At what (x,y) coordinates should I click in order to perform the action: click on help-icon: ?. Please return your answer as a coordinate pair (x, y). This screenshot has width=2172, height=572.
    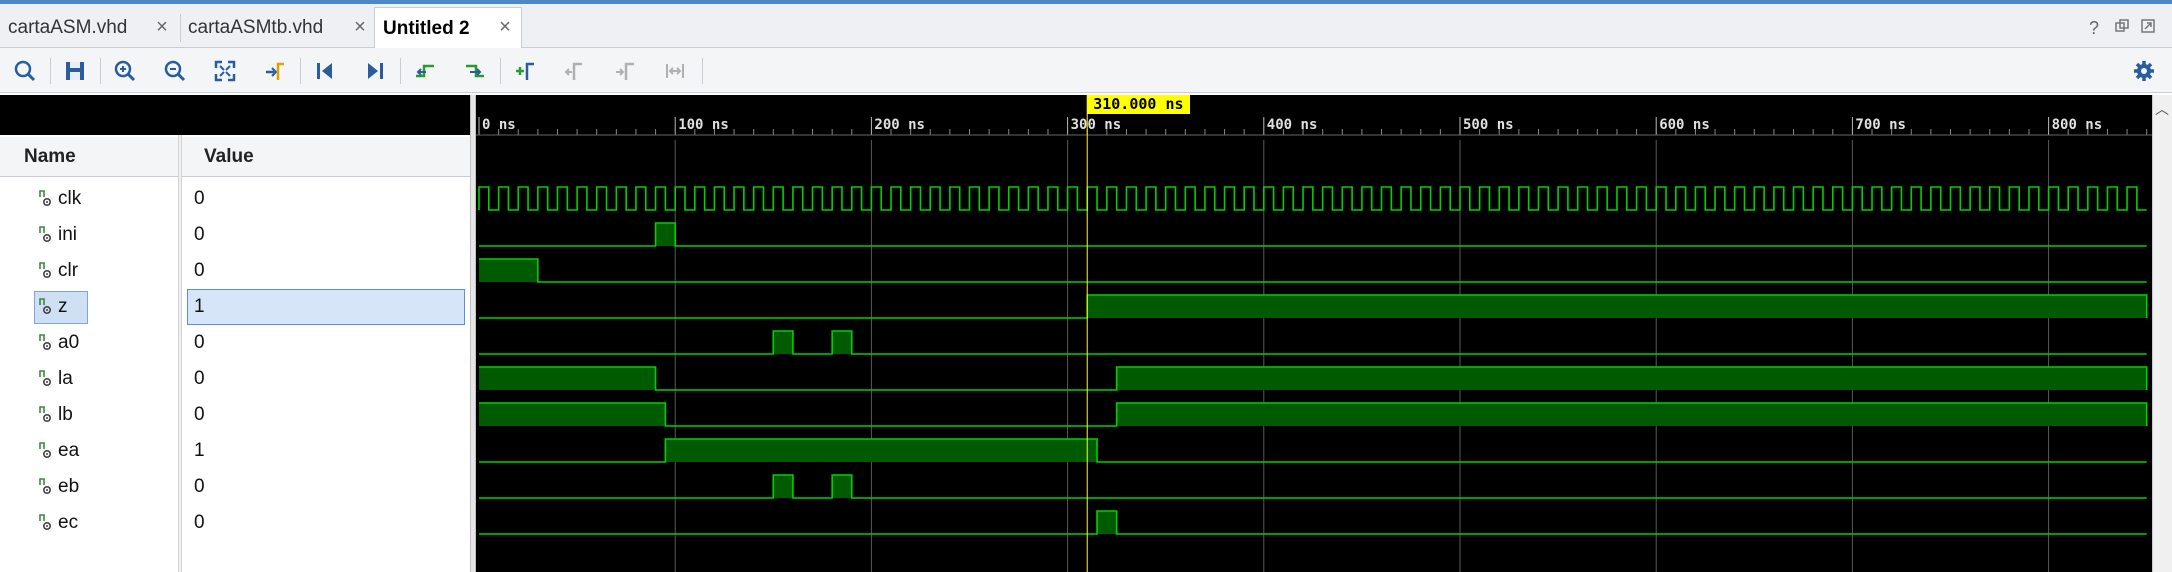
    Looking at the image, I should click on (2094, 28).